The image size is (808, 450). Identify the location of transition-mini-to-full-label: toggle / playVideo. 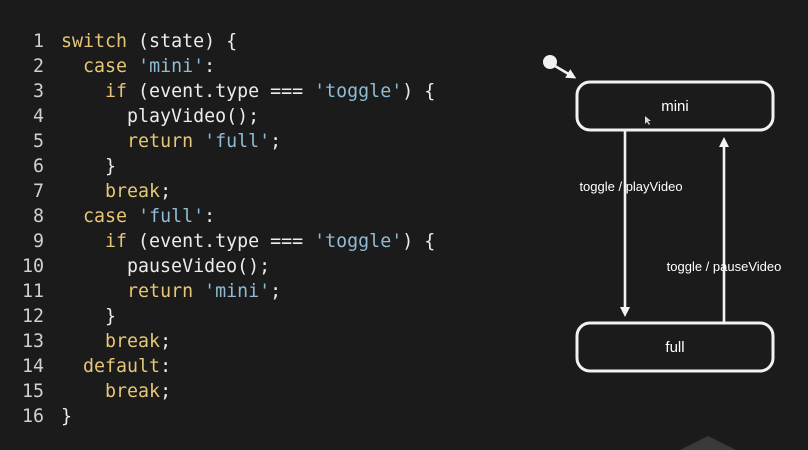
(630, 186).